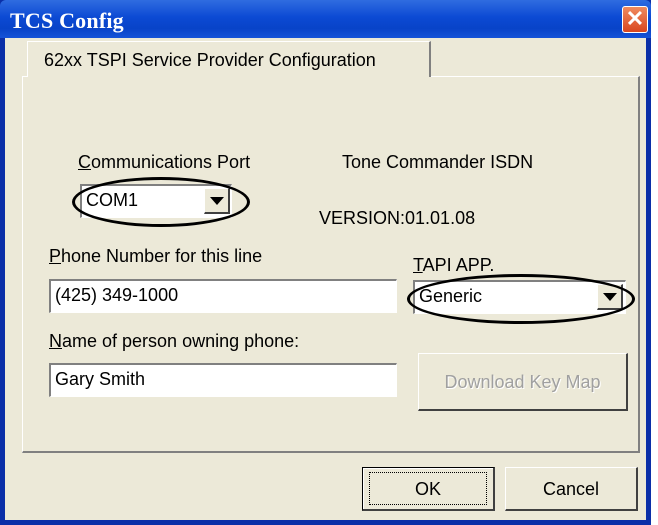  I want to click on tab-tspi-configuration: 62xx TSPI Service Provider Configuration, so click(229, 59).